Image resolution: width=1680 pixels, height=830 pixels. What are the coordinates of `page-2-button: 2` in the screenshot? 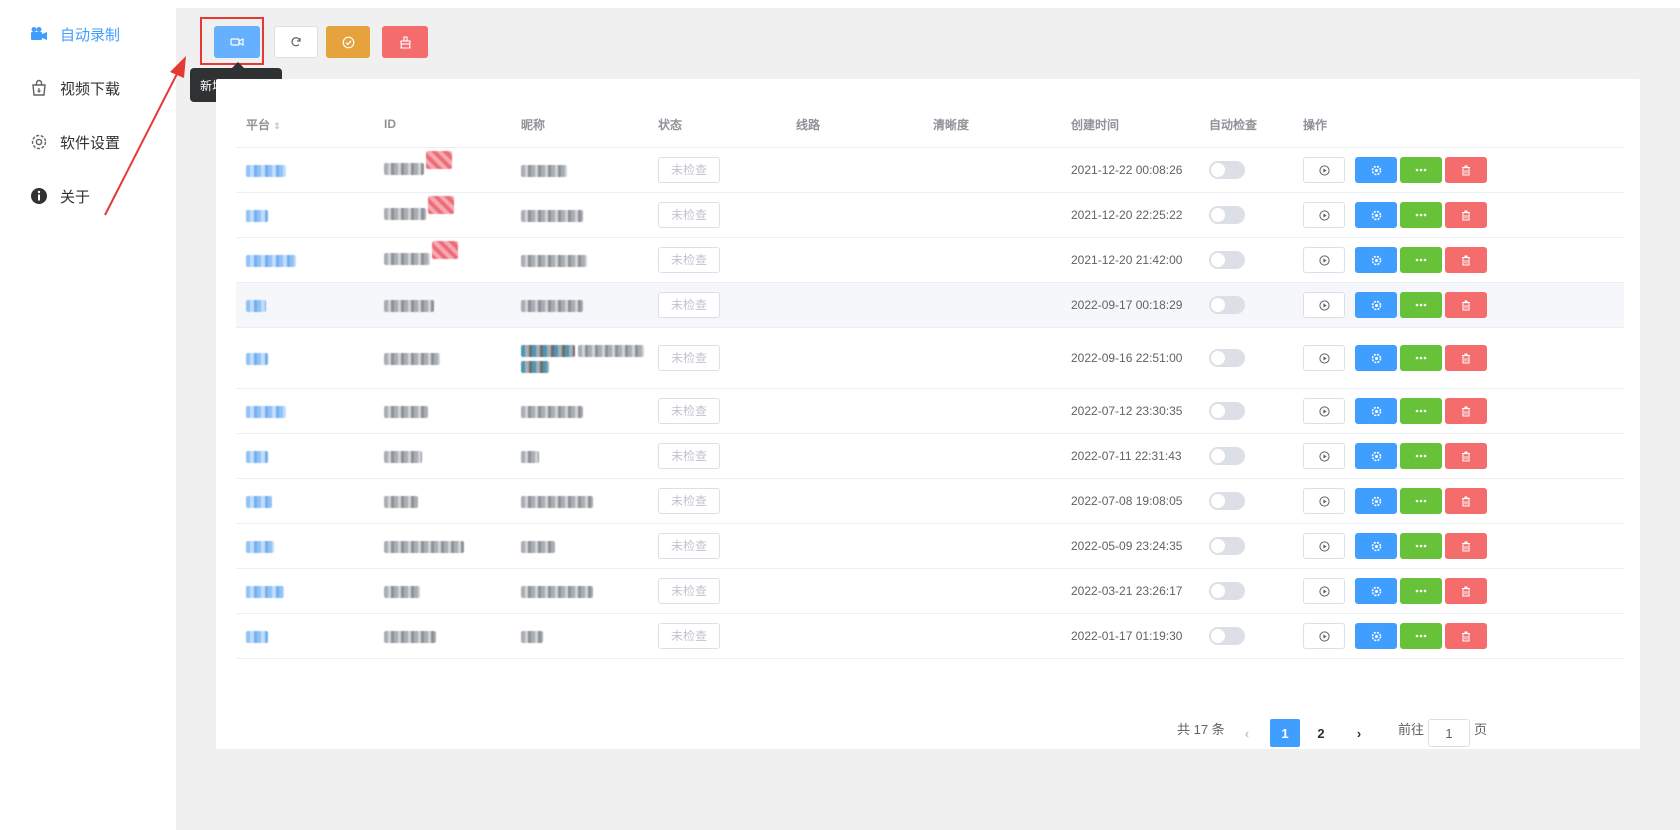 It's located at (1321, 733).